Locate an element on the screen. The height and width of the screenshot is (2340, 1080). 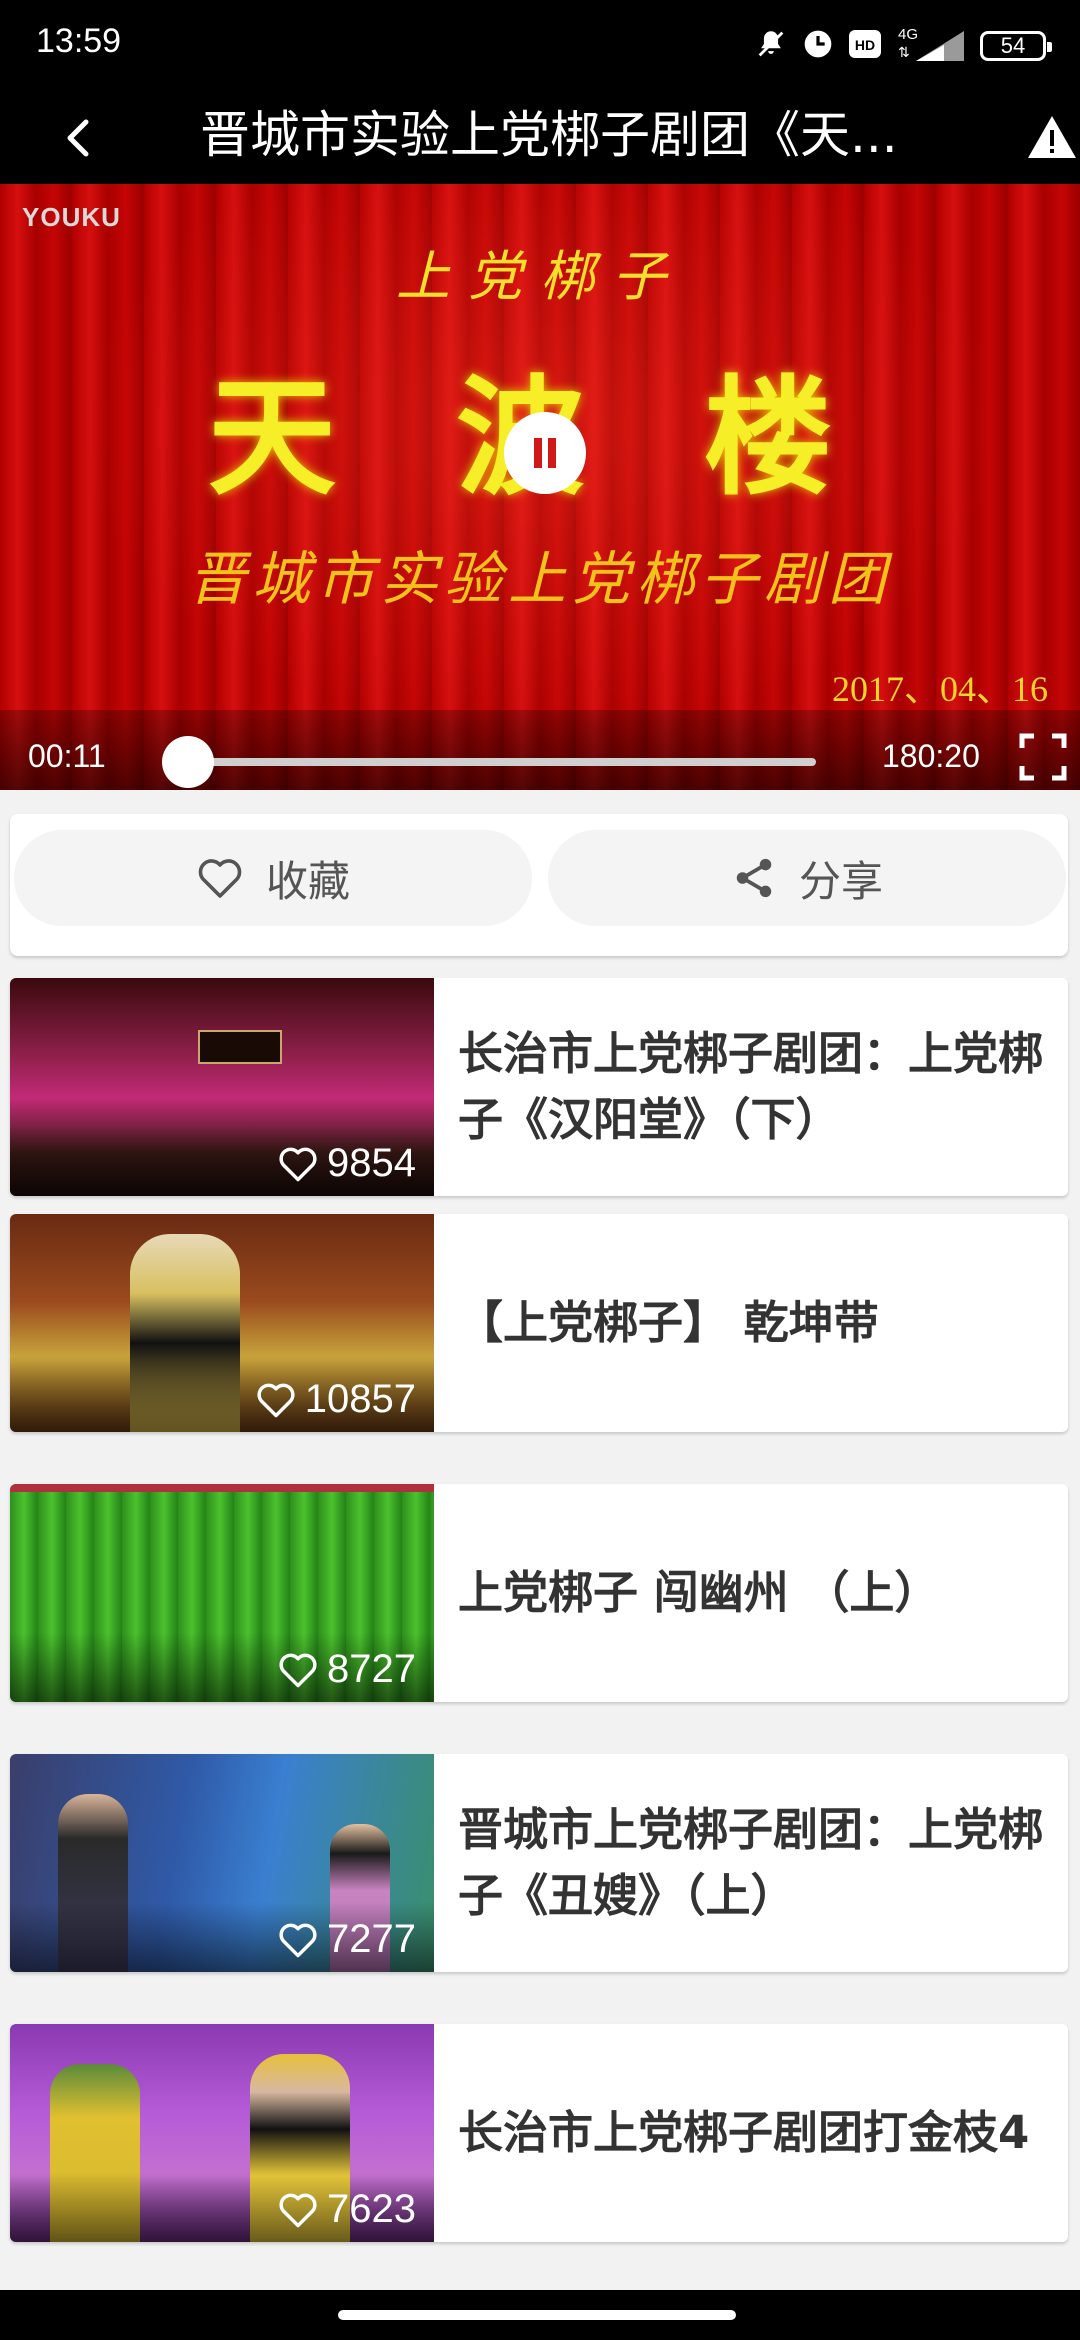
pause-button is located at coordinates (545, 453).